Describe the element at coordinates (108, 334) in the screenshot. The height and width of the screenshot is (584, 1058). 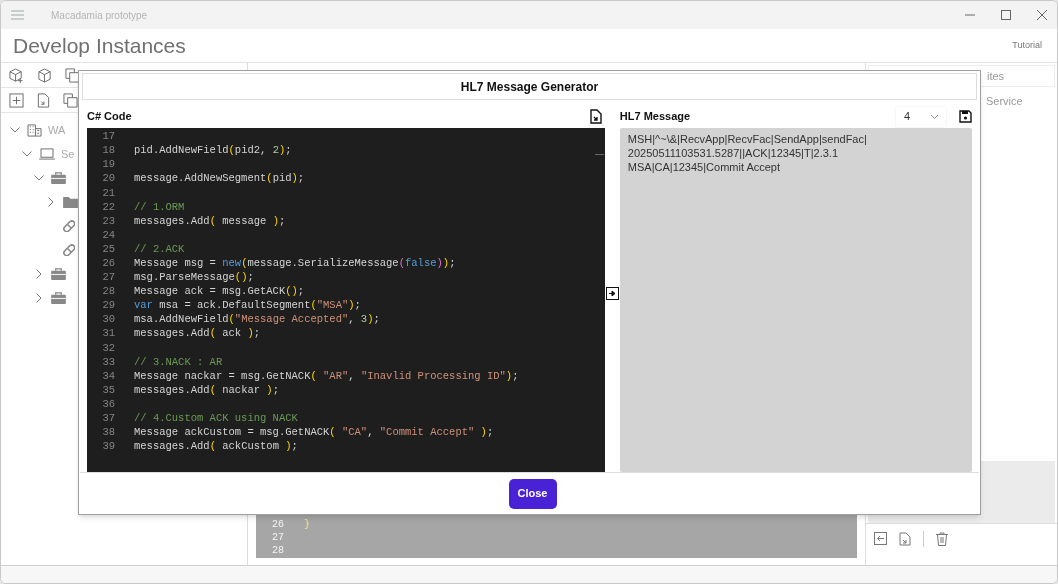
I see `line-number: 31` at that location.